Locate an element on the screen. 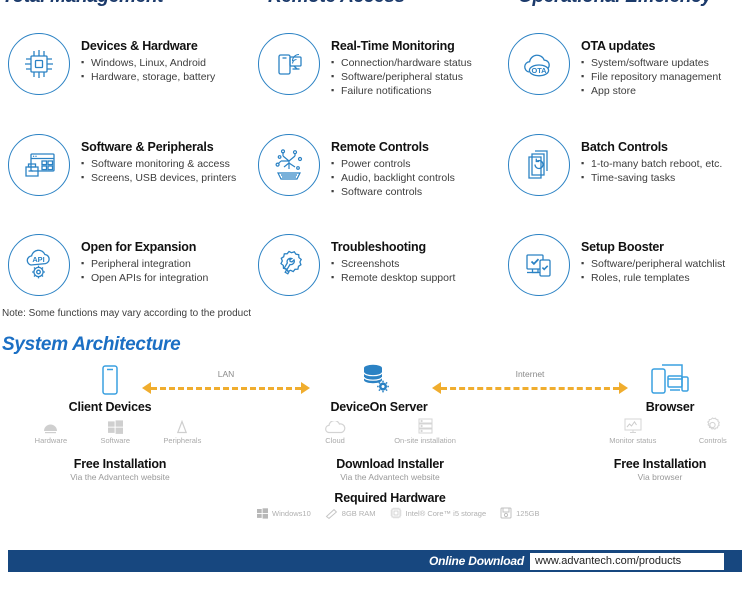 The image size is (750, 591). hardware-item-storage: 125GB is located at coordinates (519, 513).